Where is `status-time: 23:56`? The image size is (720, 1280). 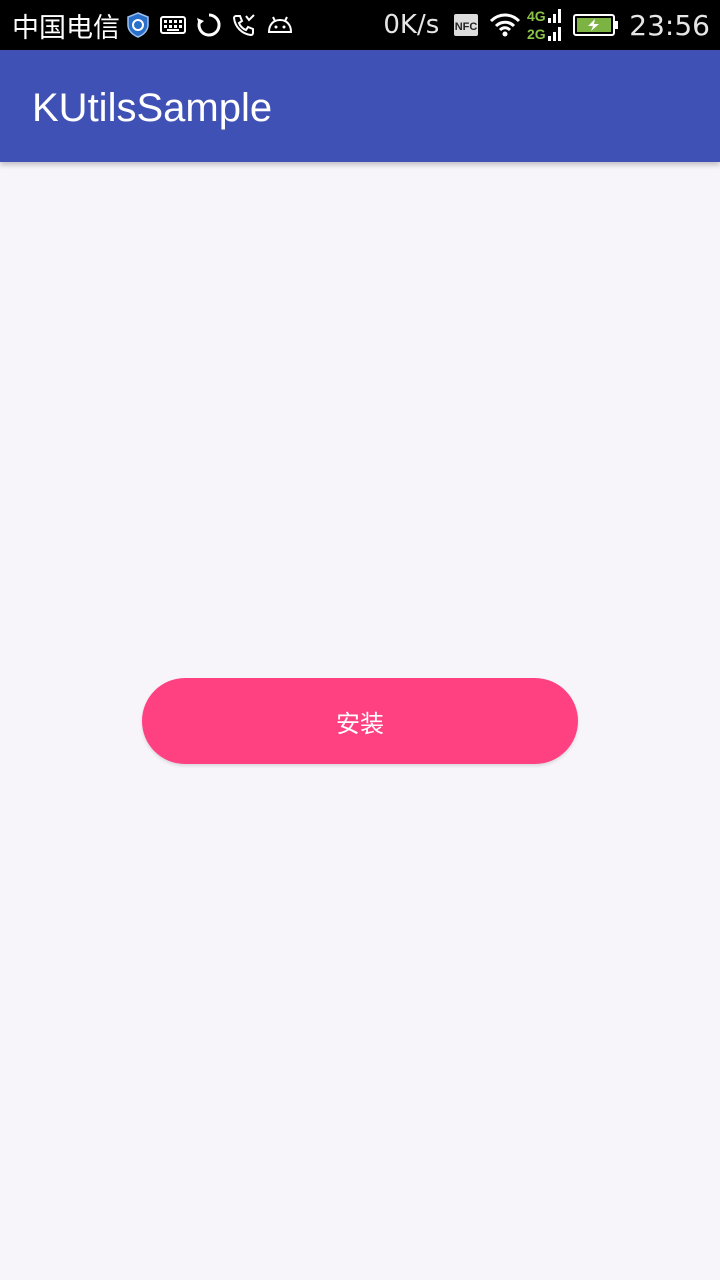
status-time: 23:56 is located at coordinates (669, 25).